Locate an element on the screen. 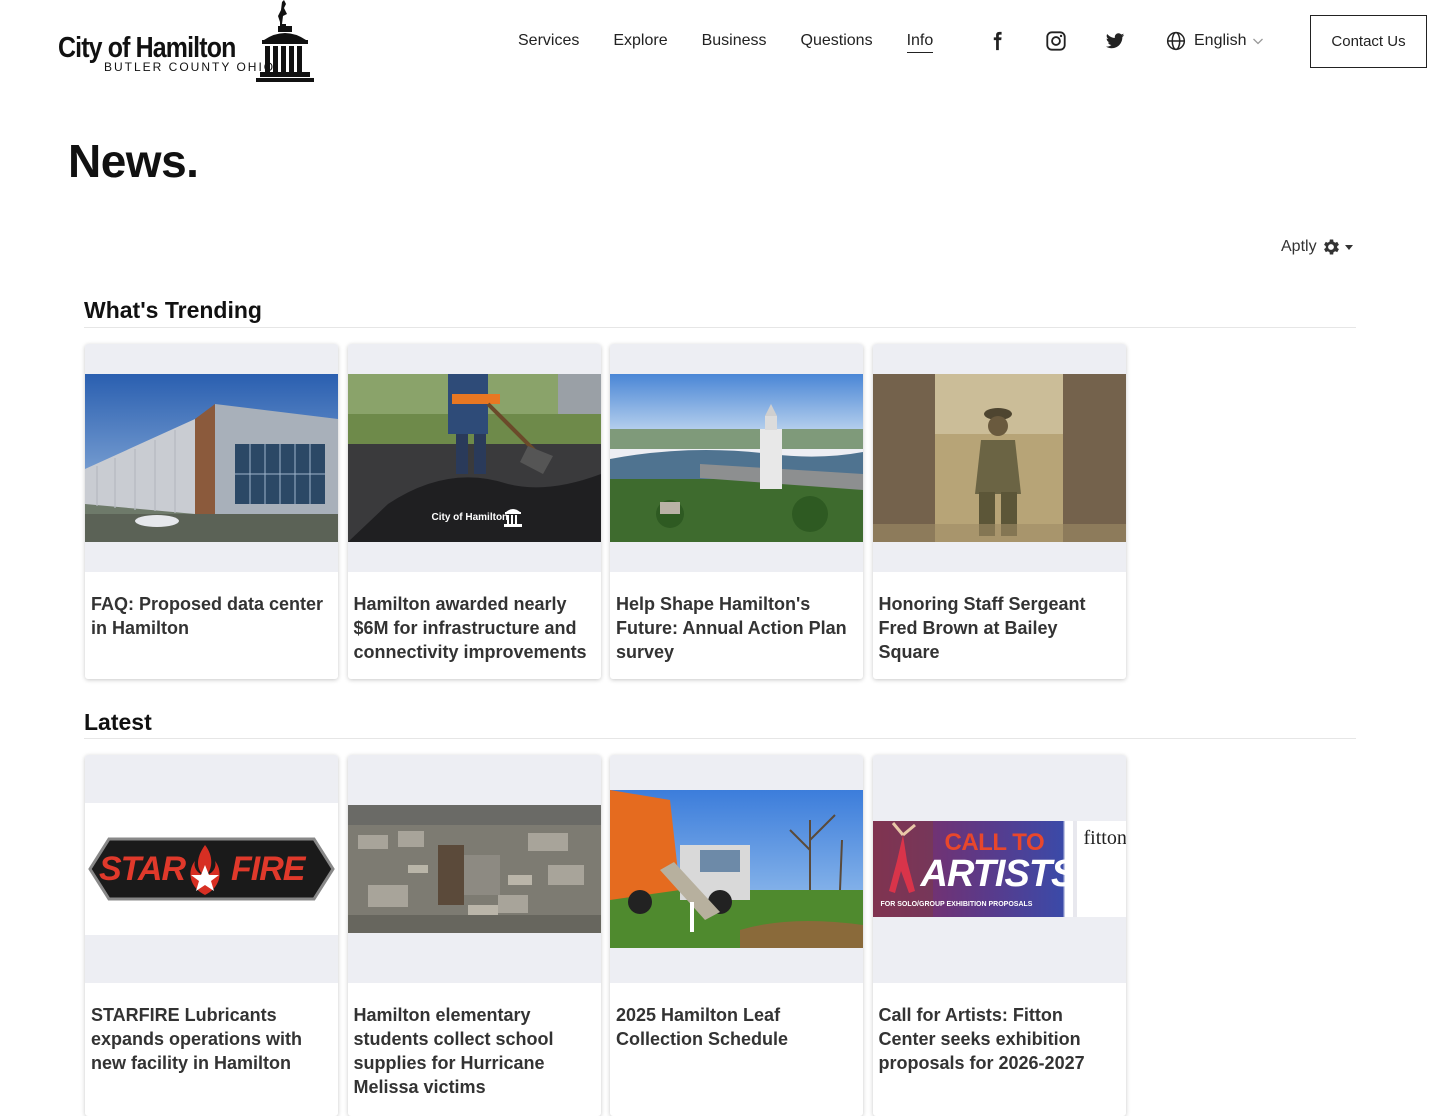  page-title: News. is located at coordinates (133, 161).